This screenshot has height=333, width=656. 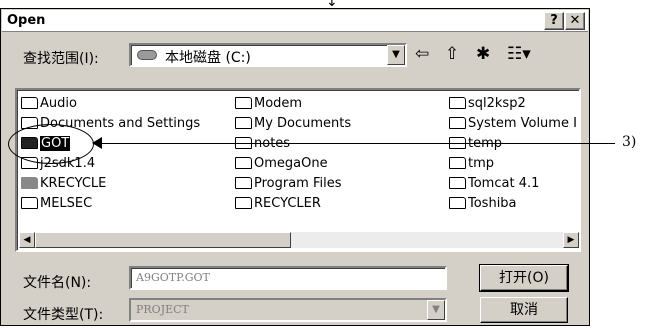 I want to click on folder-name: sql2ksp2, so click(x=497, y=103).